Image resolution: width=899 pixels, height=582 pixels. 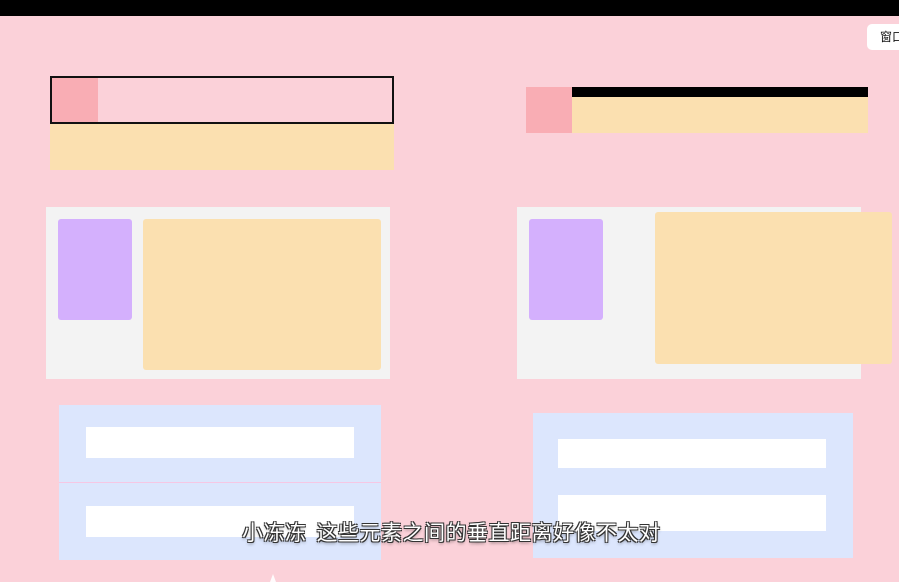 What do you see at coordinates (549, 110) in the screenshot?
I see `top-right-pink-square` at bounding box center [549, 110].